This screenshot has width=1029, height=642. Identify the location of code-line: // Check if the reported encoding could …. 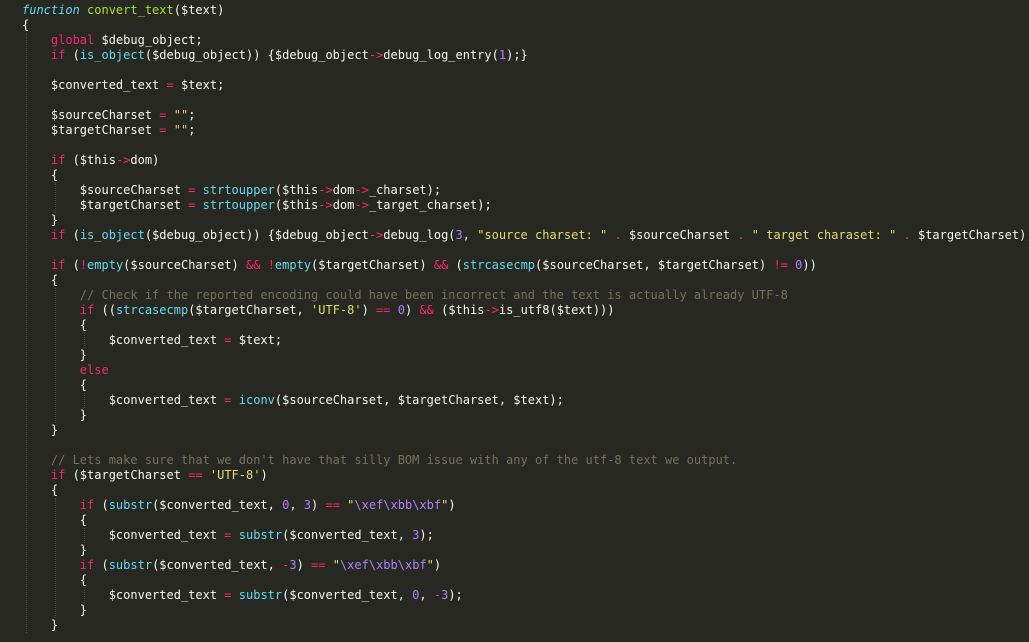
(525, 295).